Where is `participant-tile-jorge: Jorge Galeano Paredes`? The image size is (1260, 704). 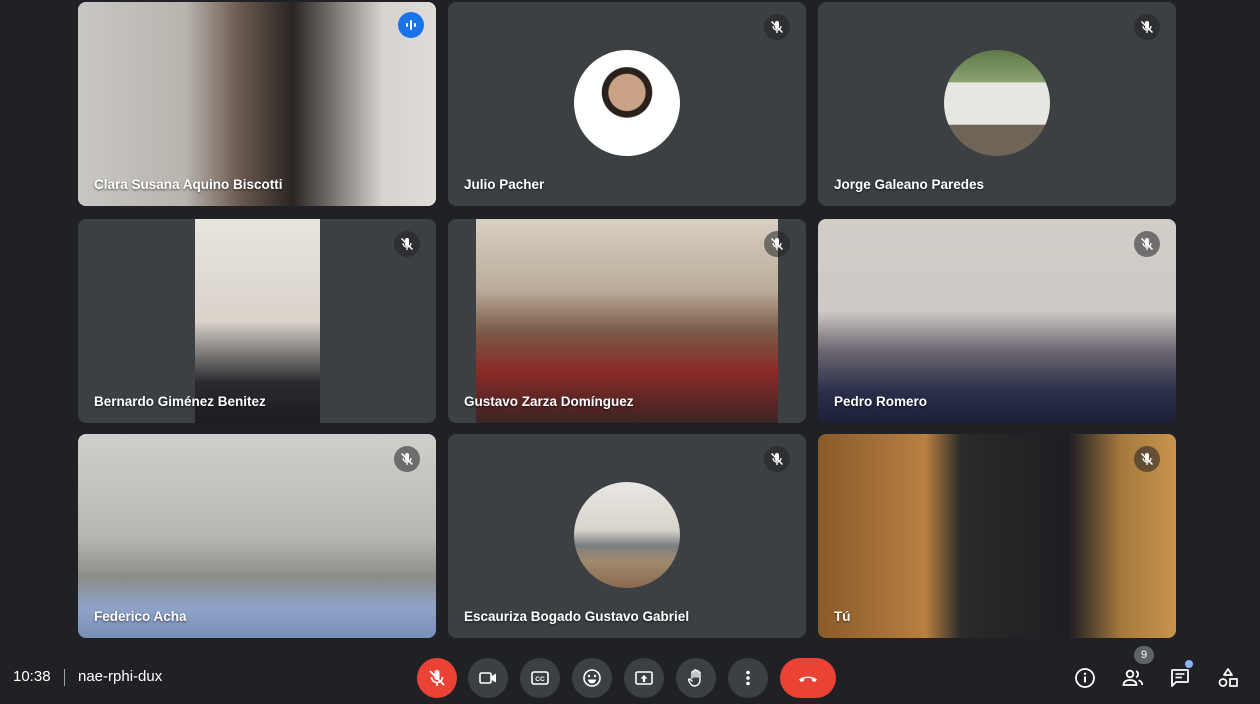
participant-tile-jorge: Jorge Galeano Paredes is located at coordinates (997, 104).